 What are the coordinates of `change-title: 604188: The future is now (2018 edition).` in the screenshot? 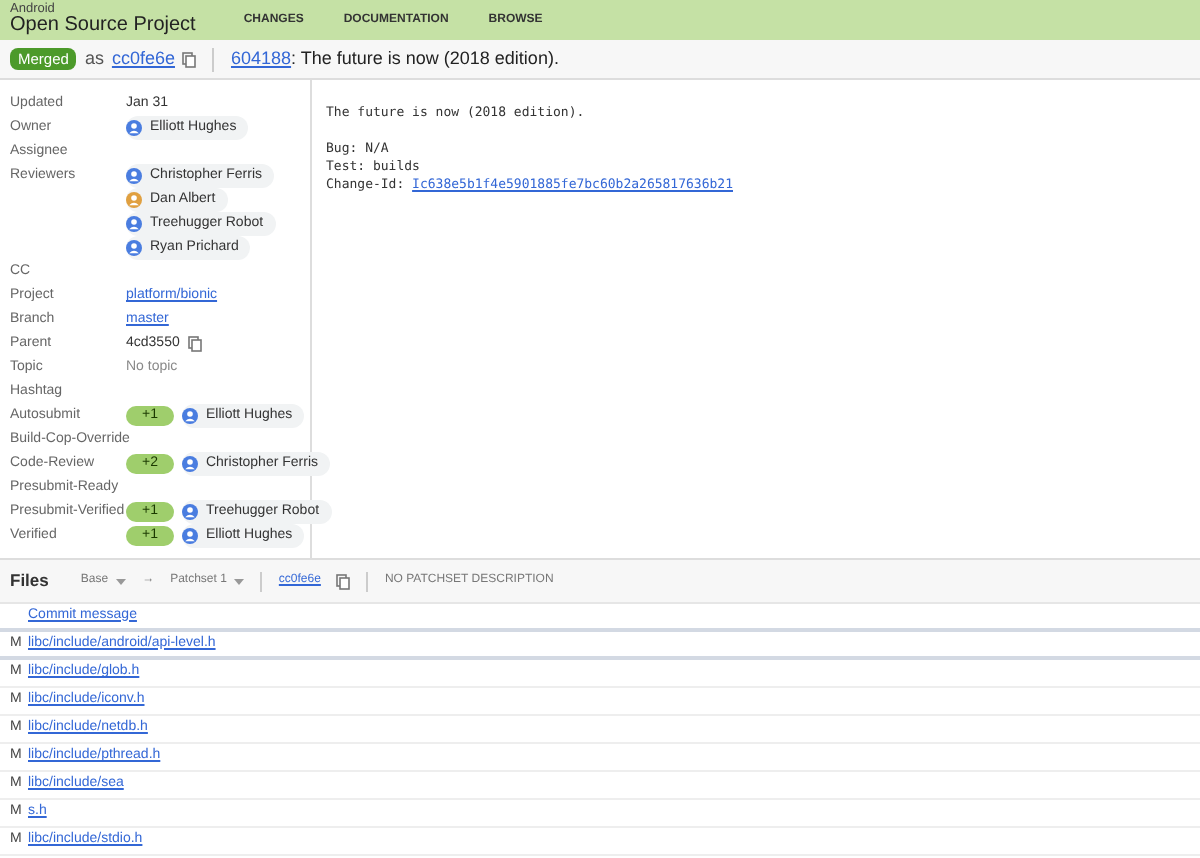 It's located at (394, 58).